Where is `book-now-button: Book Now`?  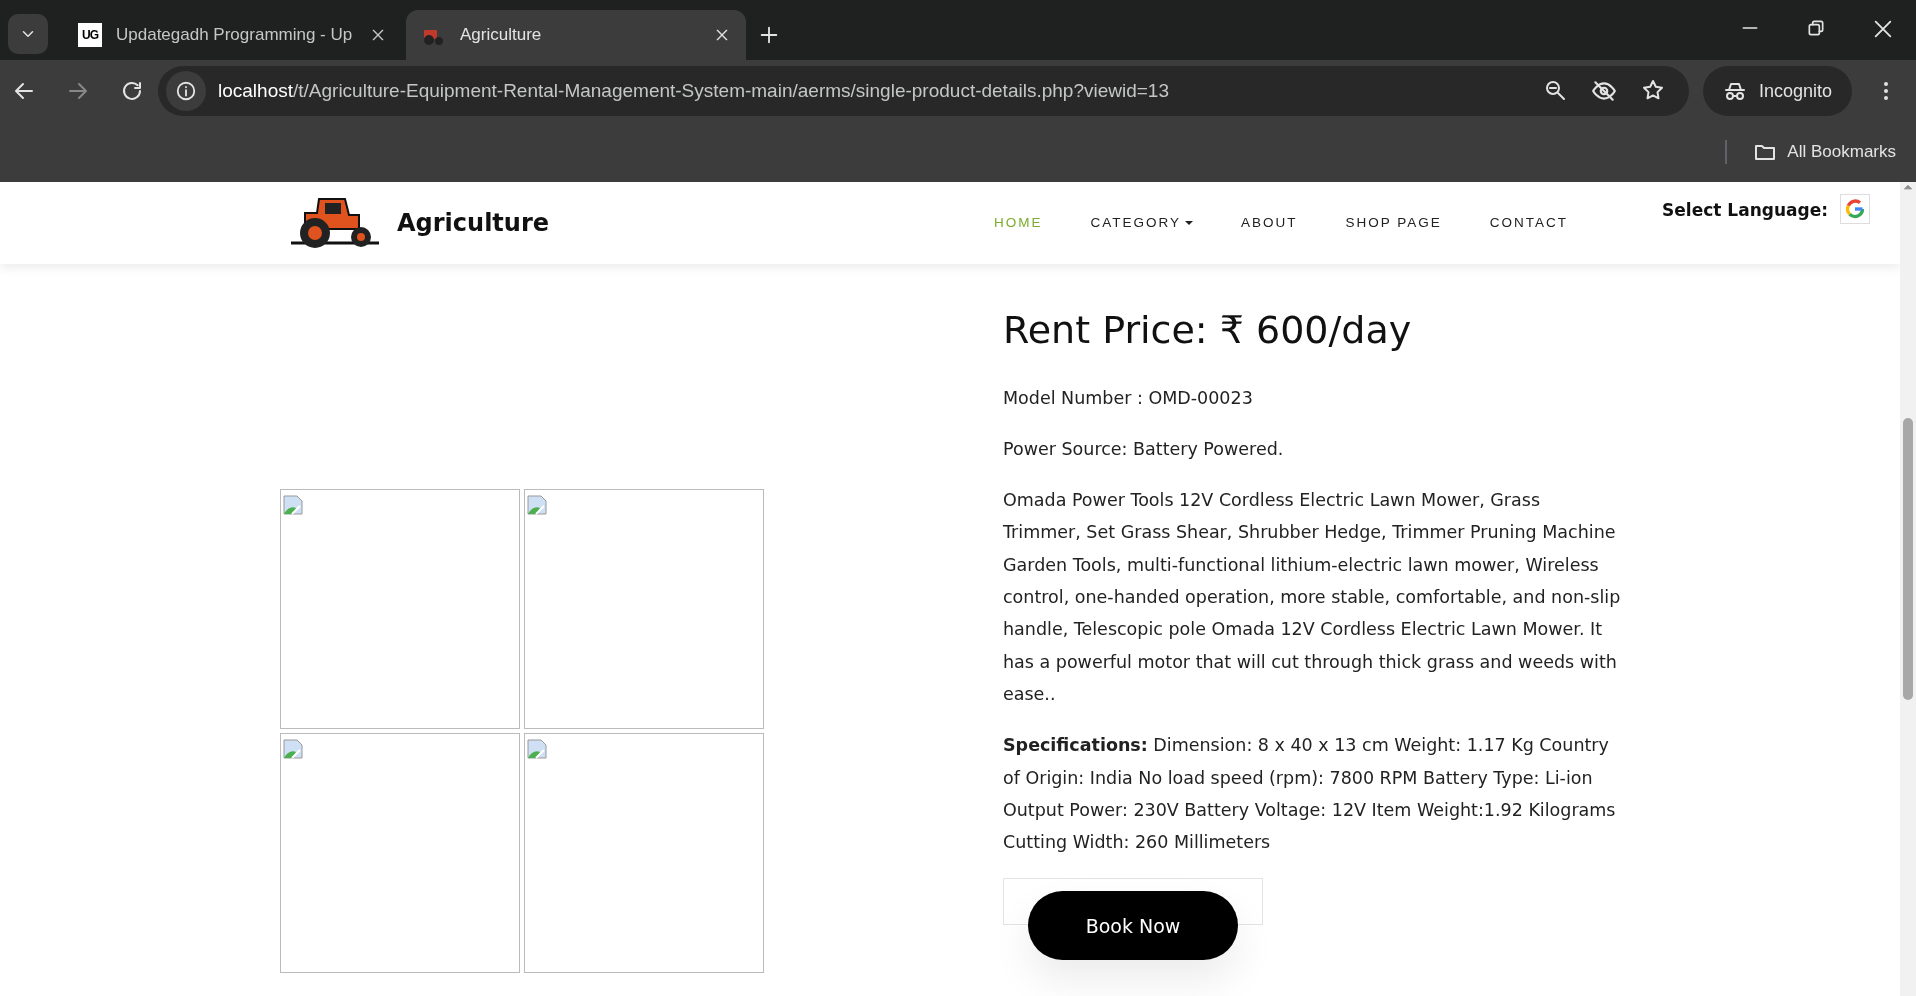
book-now-button: Book Now is located at coordinates (1133, 926).